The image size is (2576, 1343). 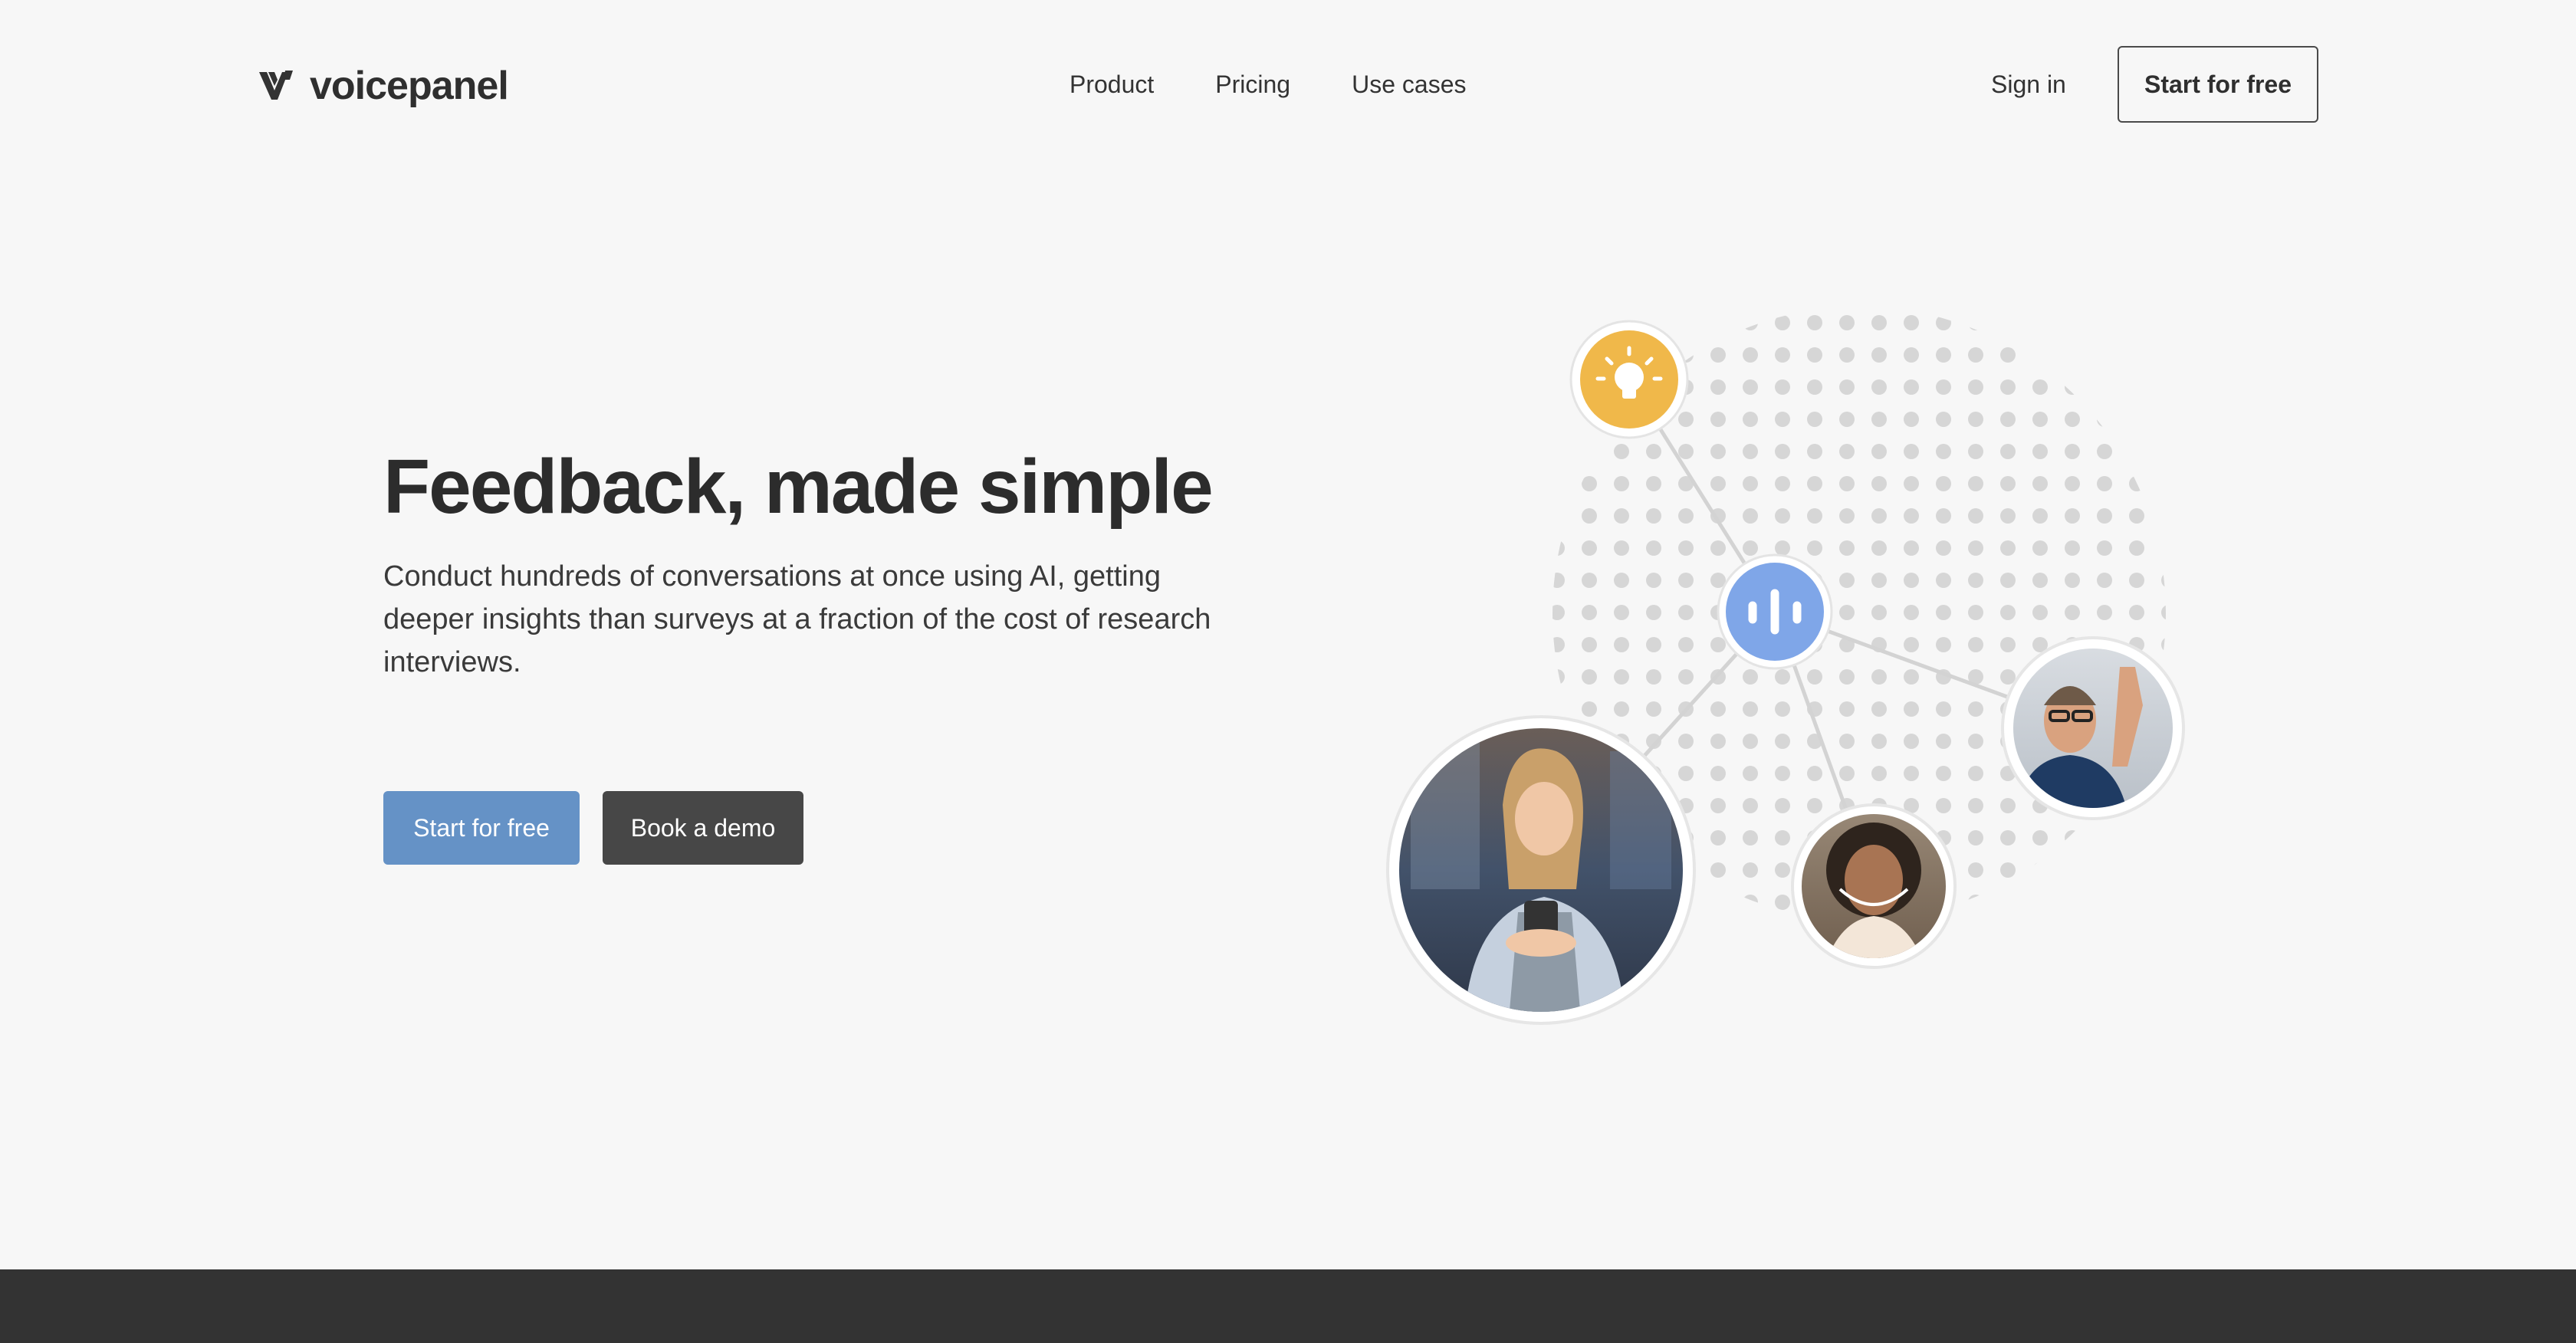 What do you see at coordinates (798, 487) in the screenshot?
I see `hero-title: Feedback, made simple` at bounding box center [798, 487].